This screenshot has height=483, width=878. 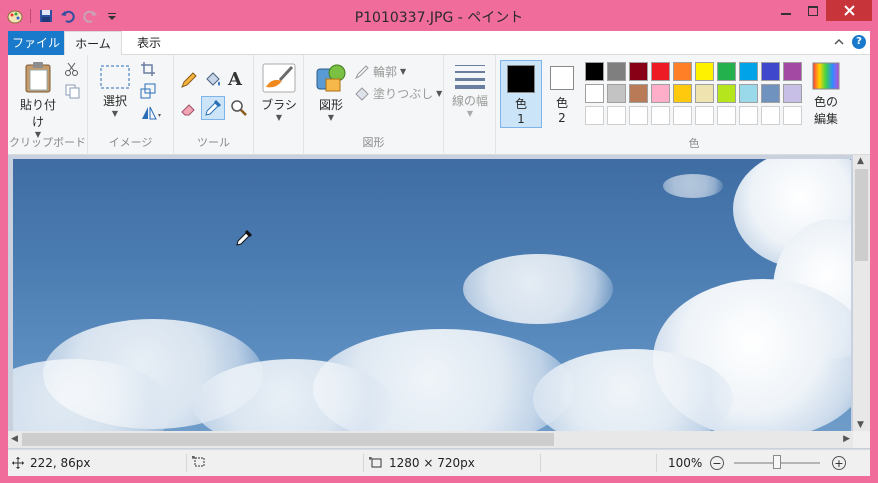 I want to click on canvas-size-icon, so click(x=375, y=462).